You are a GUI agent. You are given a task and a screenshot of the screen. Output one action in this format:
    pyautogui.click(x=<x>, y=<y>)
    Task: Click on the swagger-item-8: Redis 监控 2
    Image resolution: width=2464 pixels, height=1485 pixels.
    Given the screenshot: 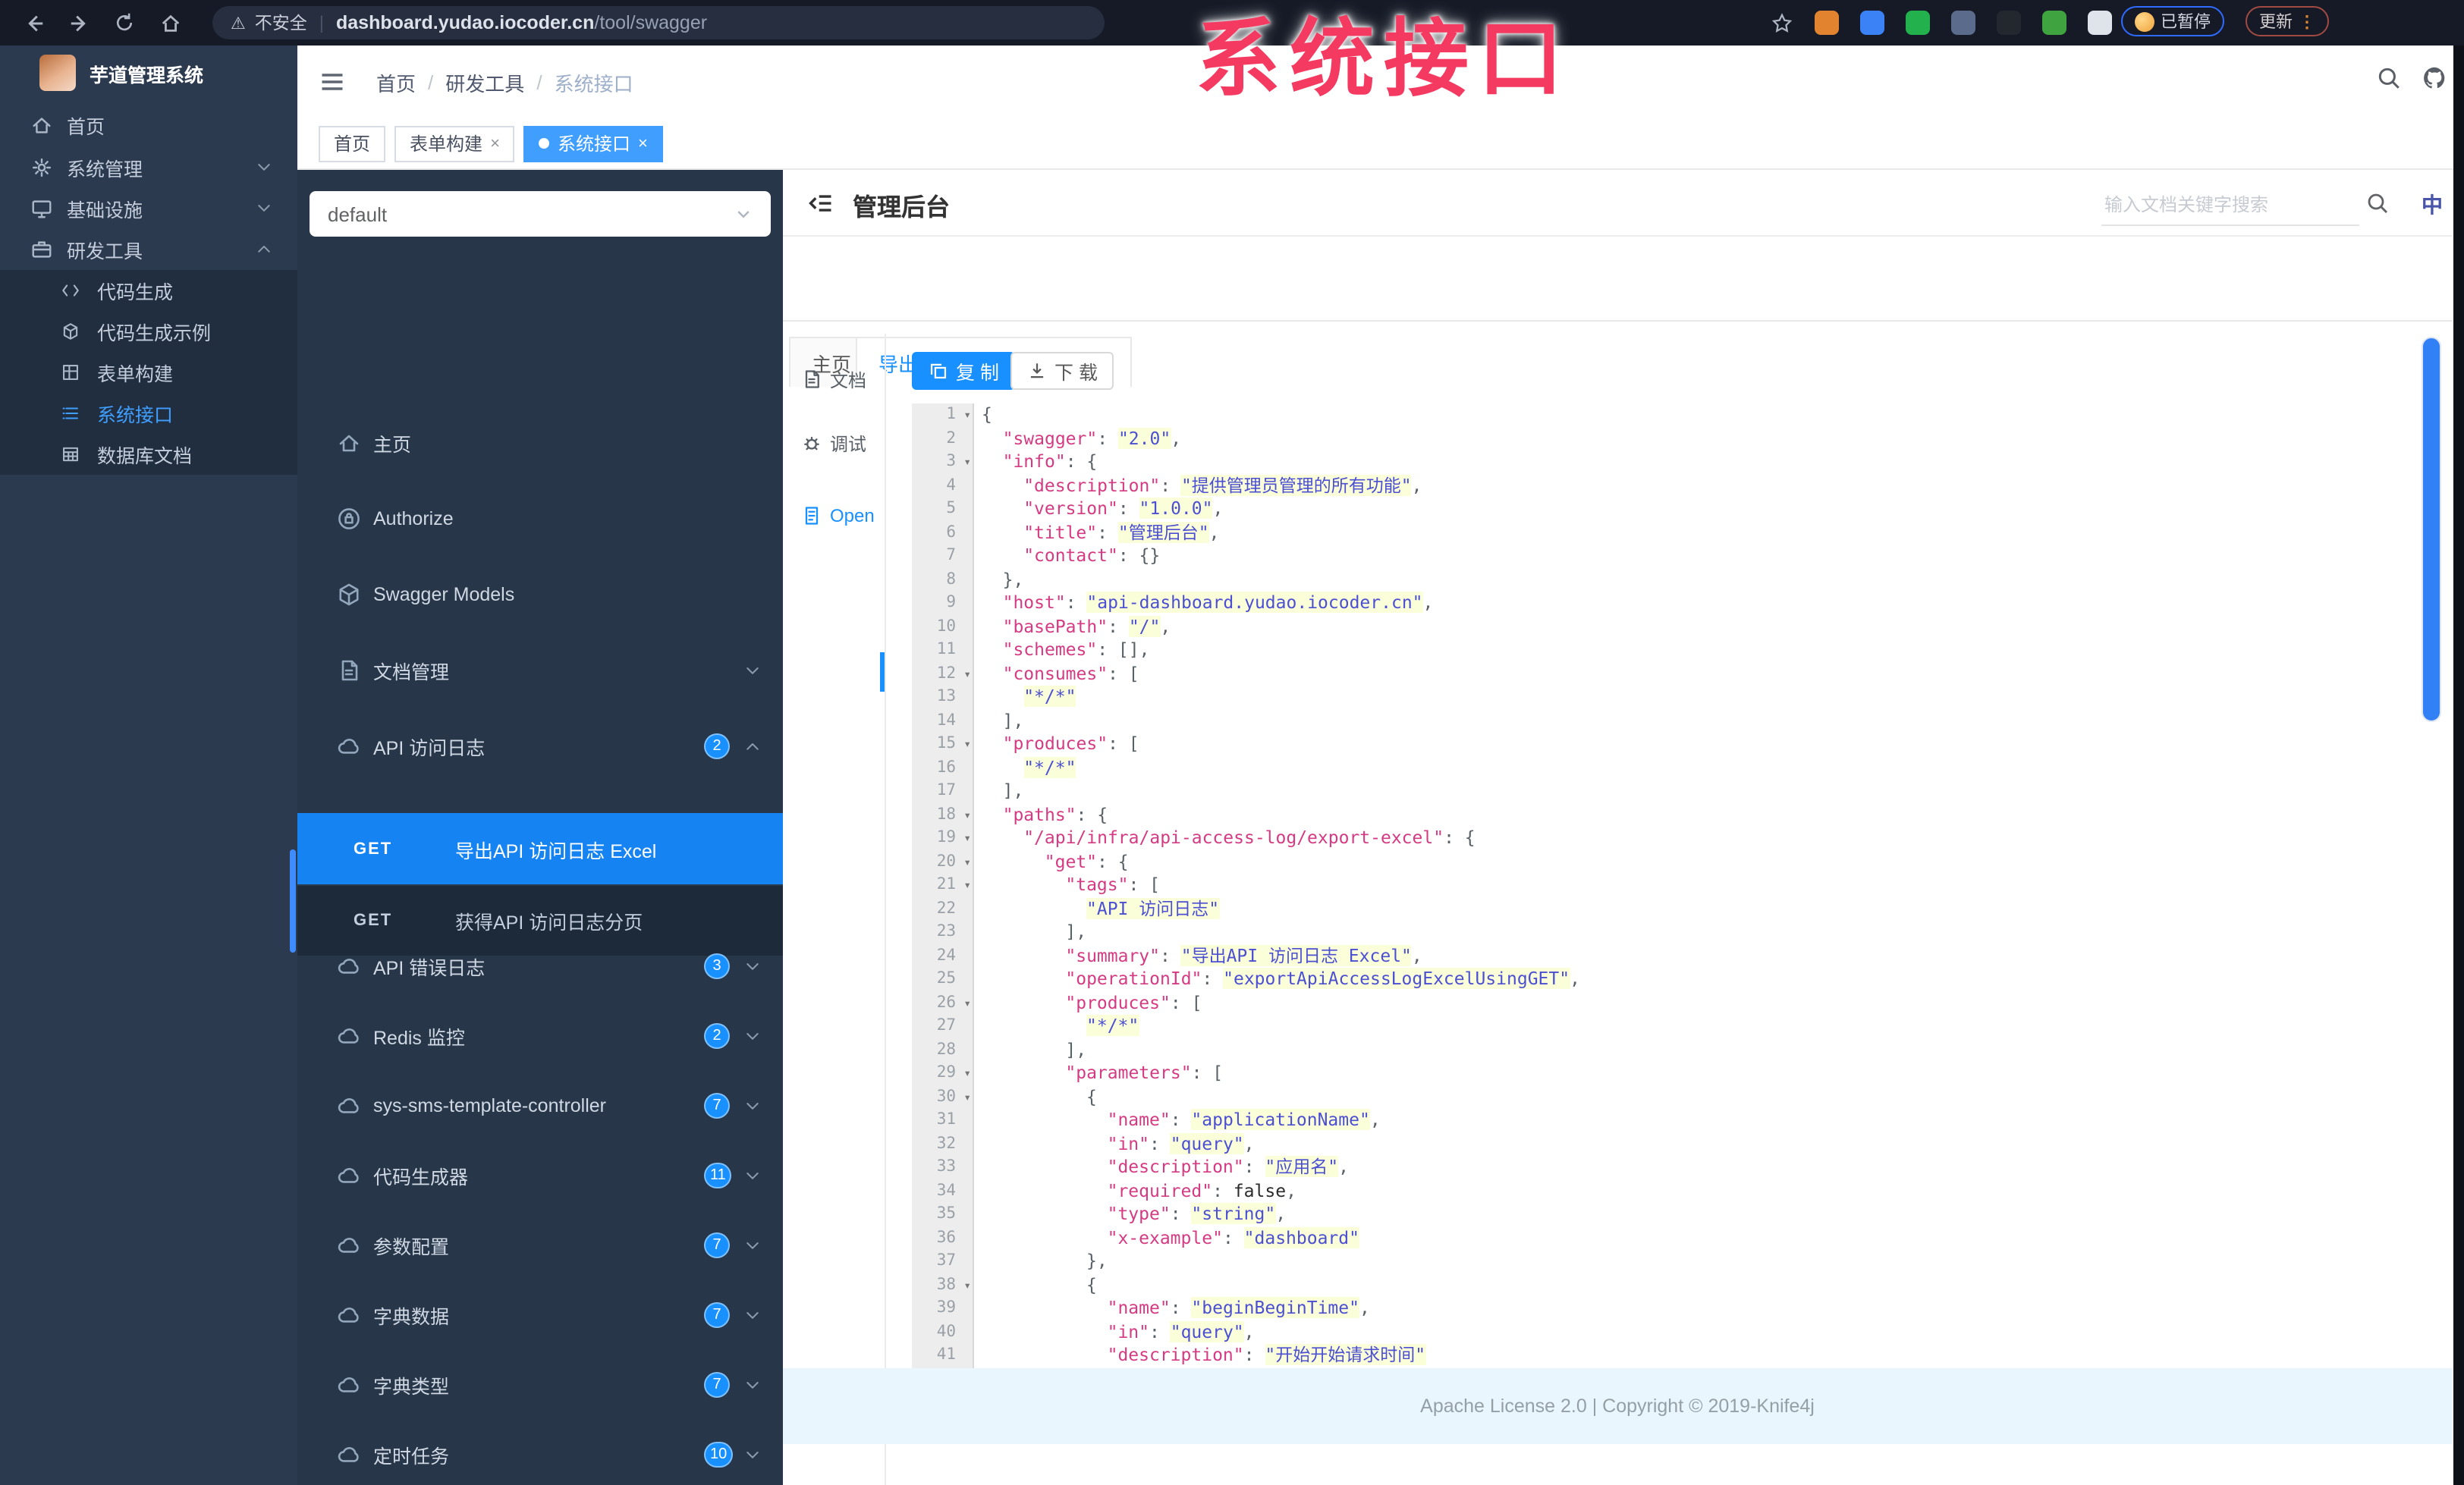 What is the action you would take?
    pyautogui.click(x=540, y=1036)
    